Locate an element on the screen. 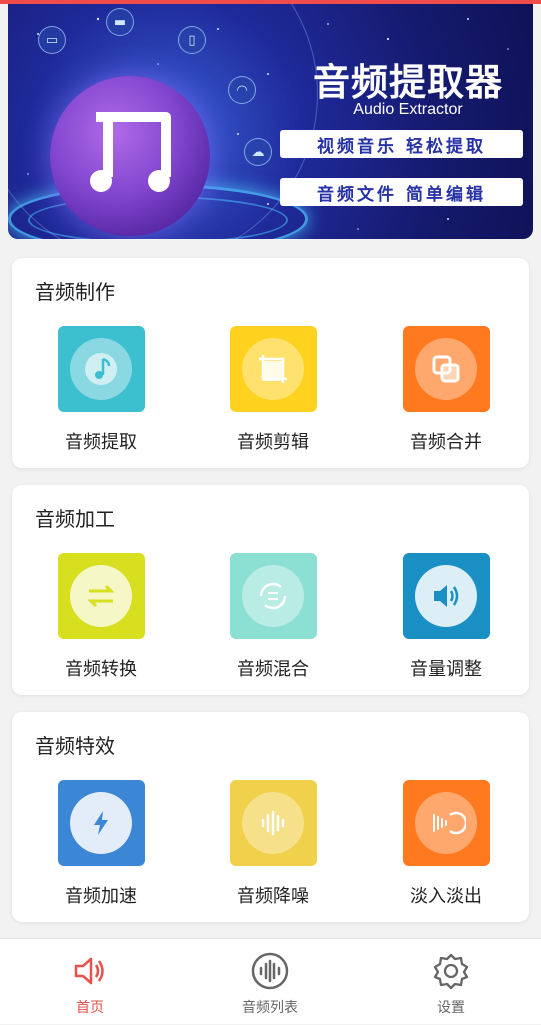  tile-label: 音量调整 is located at coordinates (446, 669).